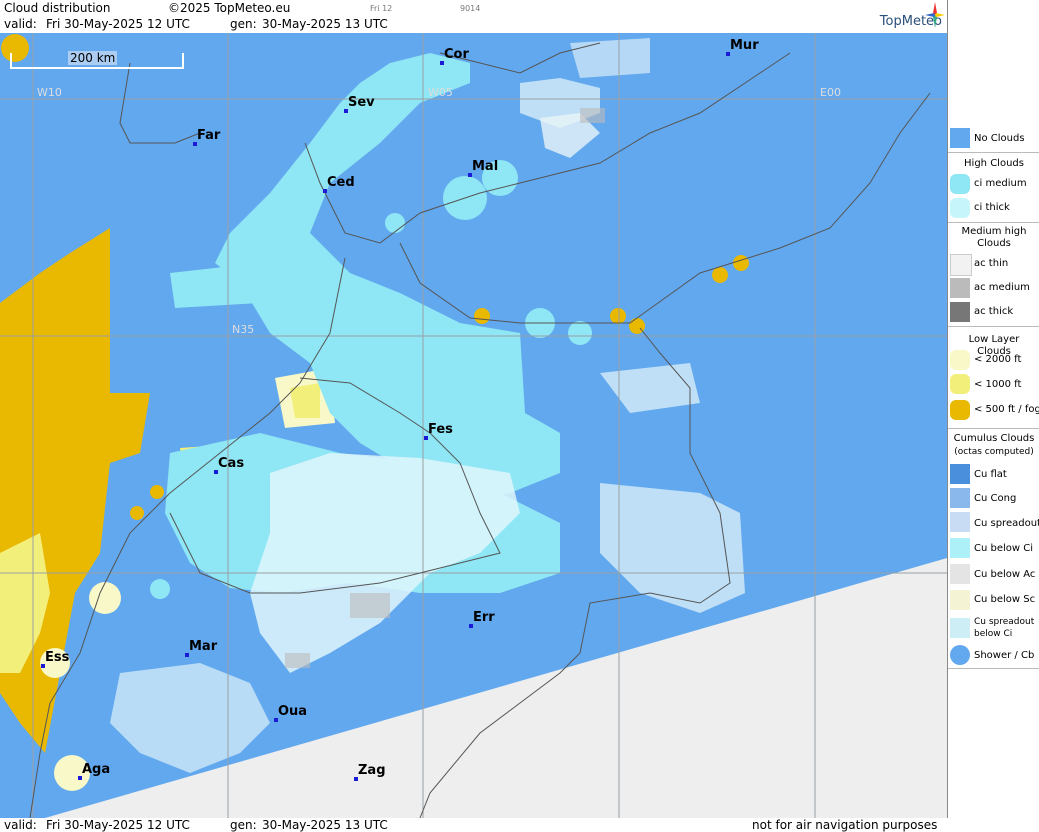 This screenshot has height=832, width=1039. I want to click on grid-label-n35: N35, so click(243, 329).